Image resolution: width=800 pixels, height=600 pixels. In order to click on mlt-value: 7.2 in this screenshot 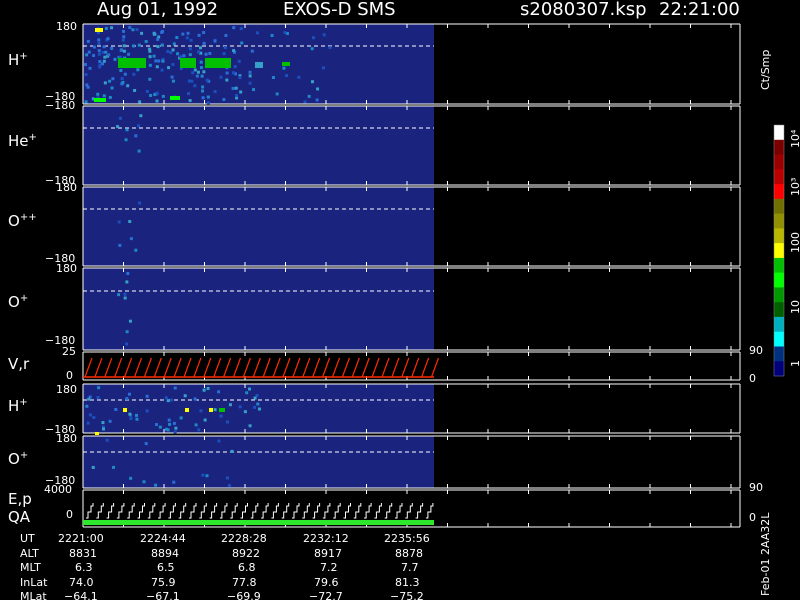, I will do `click(329, 567)`.